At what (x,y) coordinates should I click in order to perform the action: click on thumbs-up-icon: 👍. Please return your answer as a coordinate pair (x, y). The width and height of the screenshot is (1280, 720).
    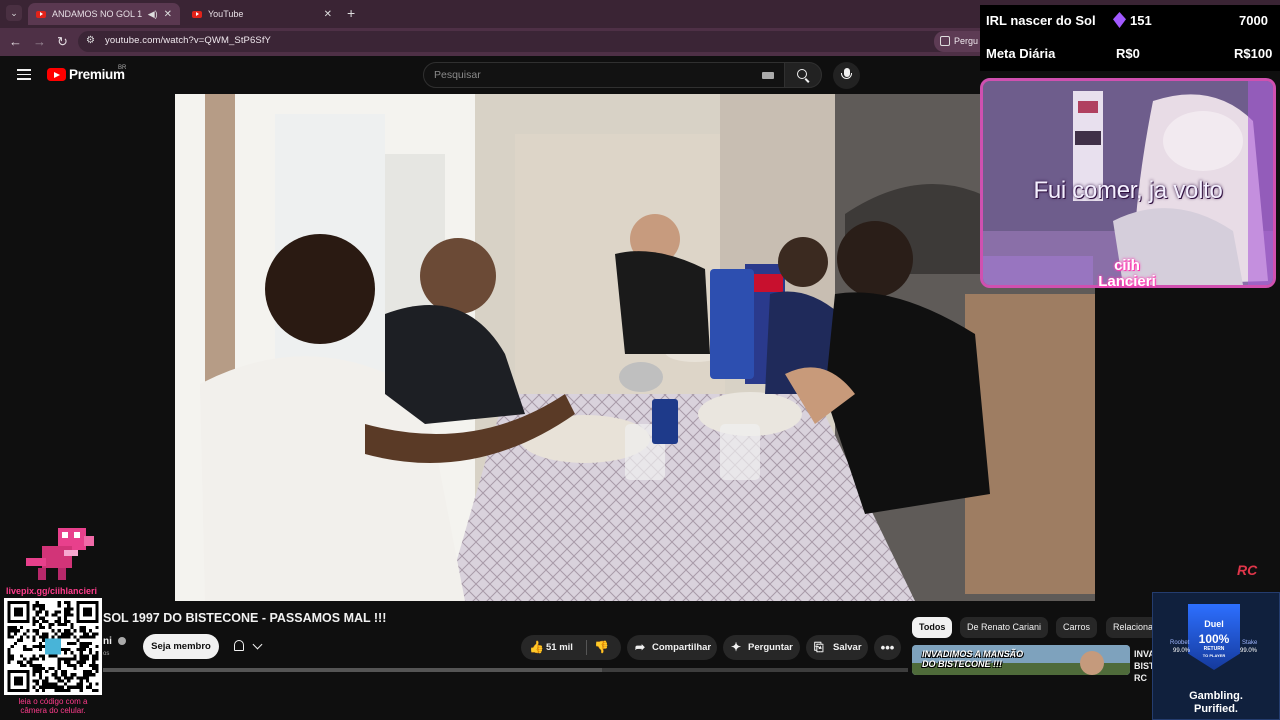
    Looking at the image, I should click on (536, 647).